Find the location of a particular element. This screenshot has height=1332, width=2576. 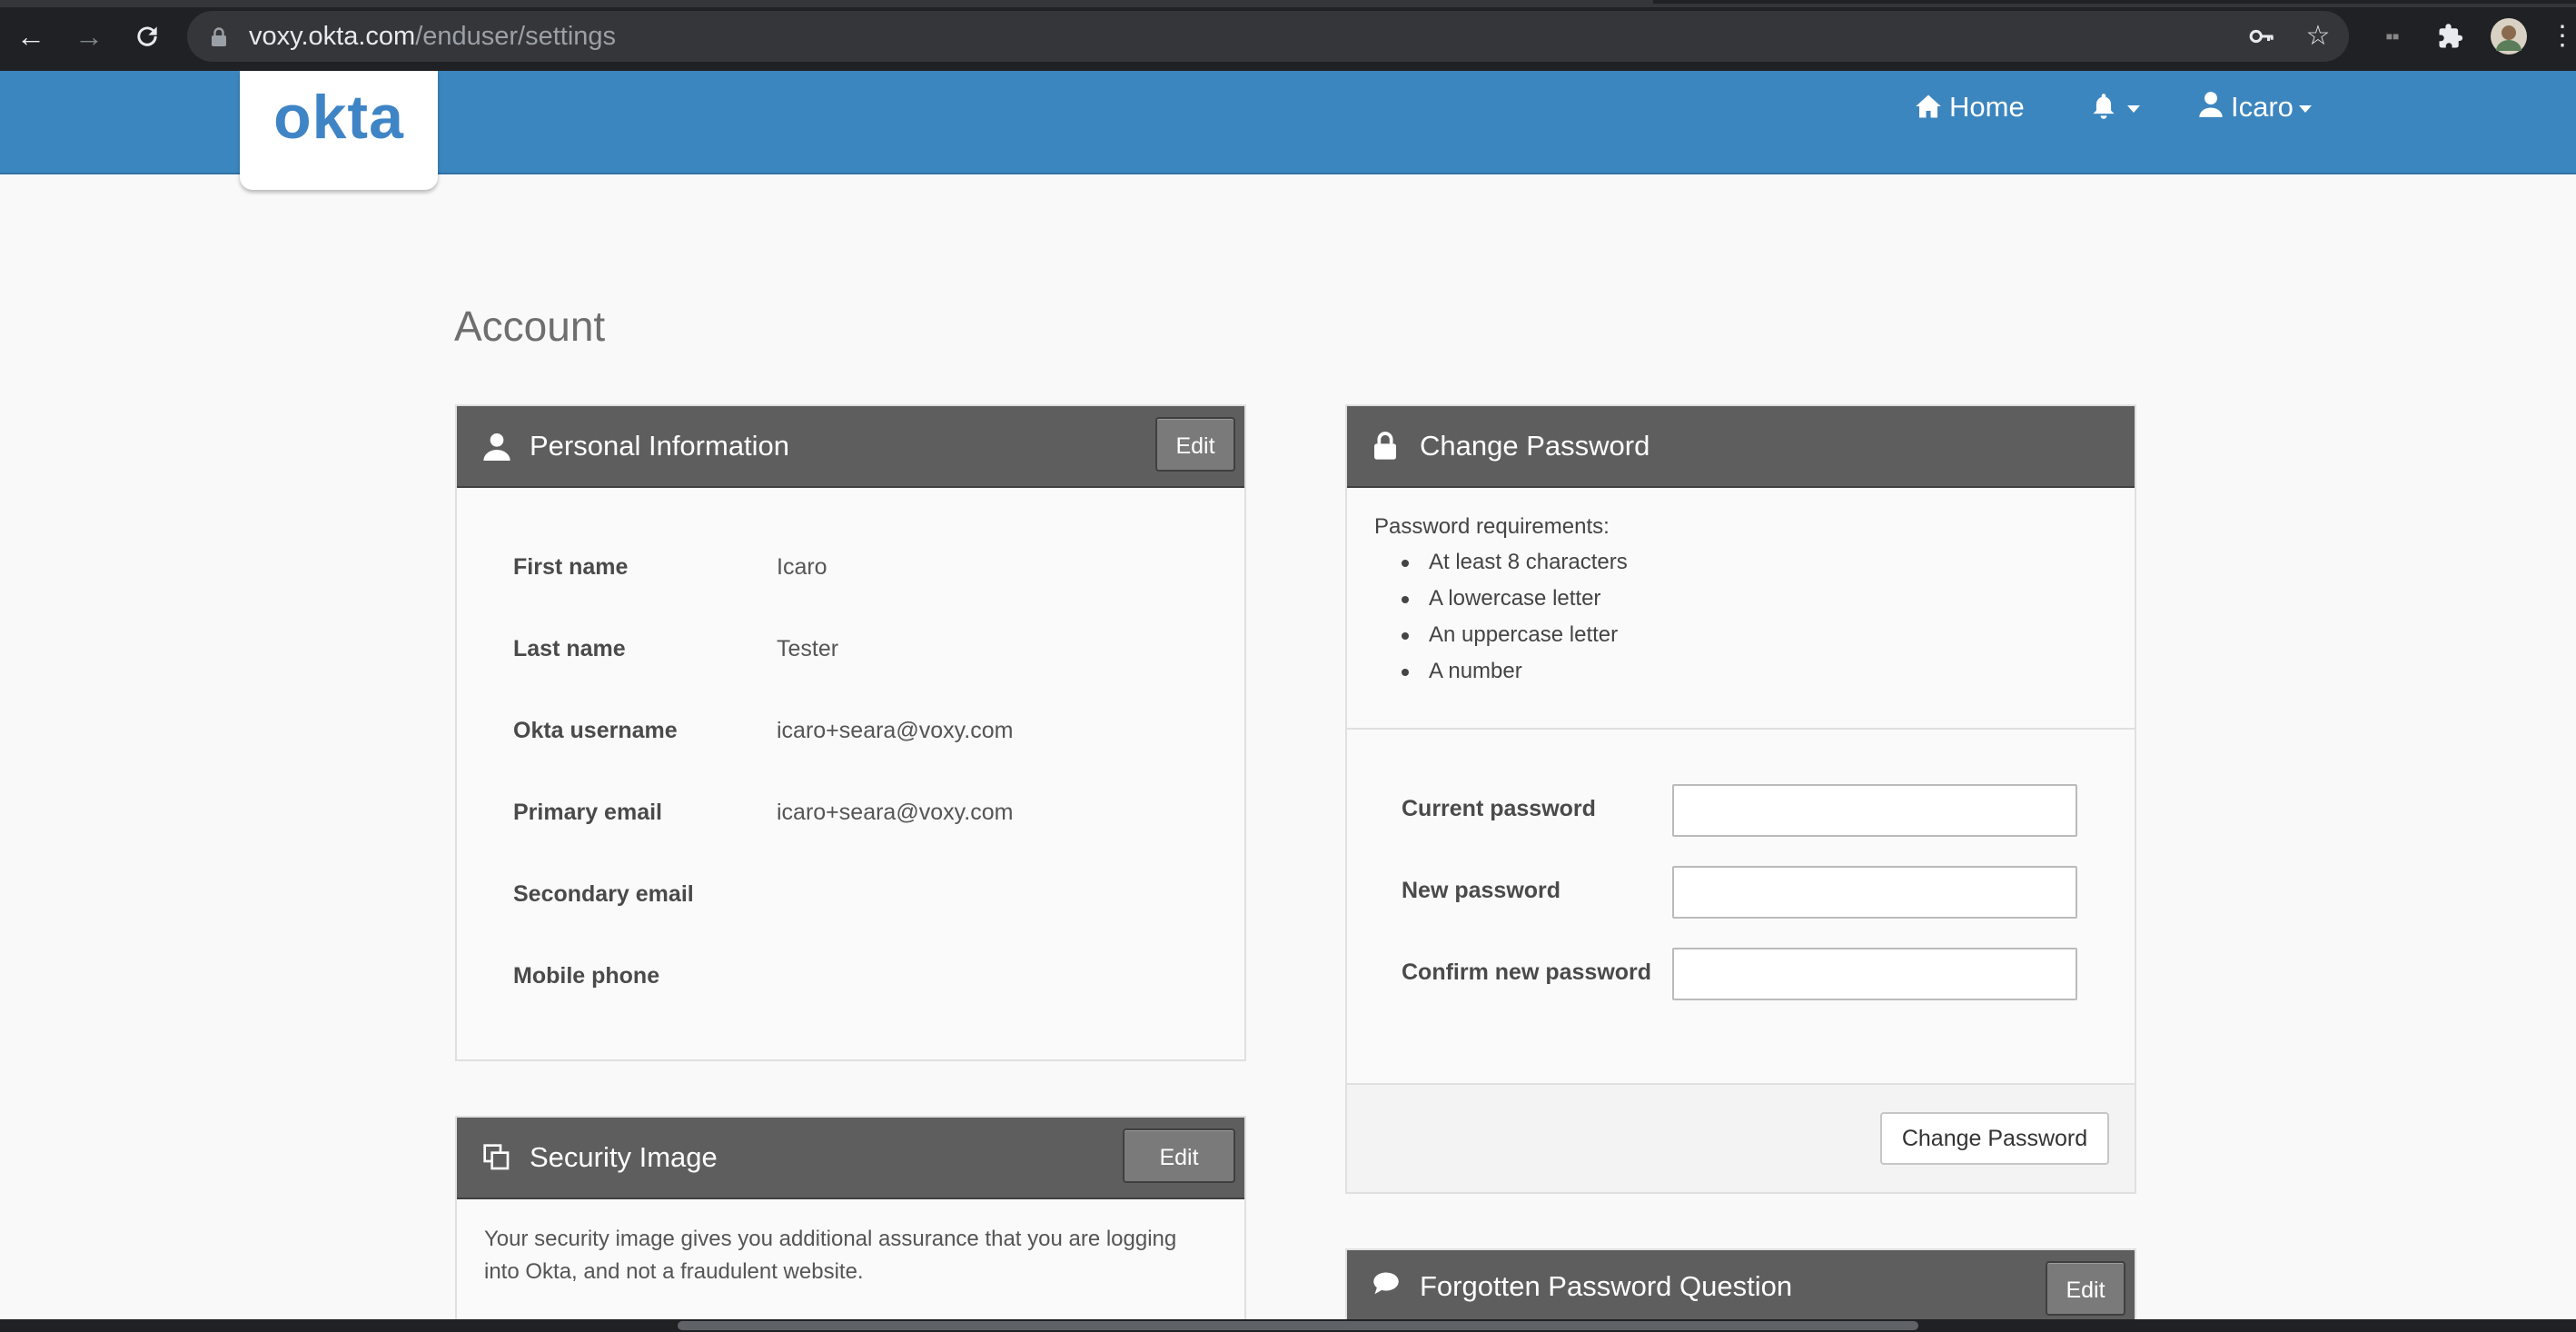

key-icon is located at coordinates (2262, 36).